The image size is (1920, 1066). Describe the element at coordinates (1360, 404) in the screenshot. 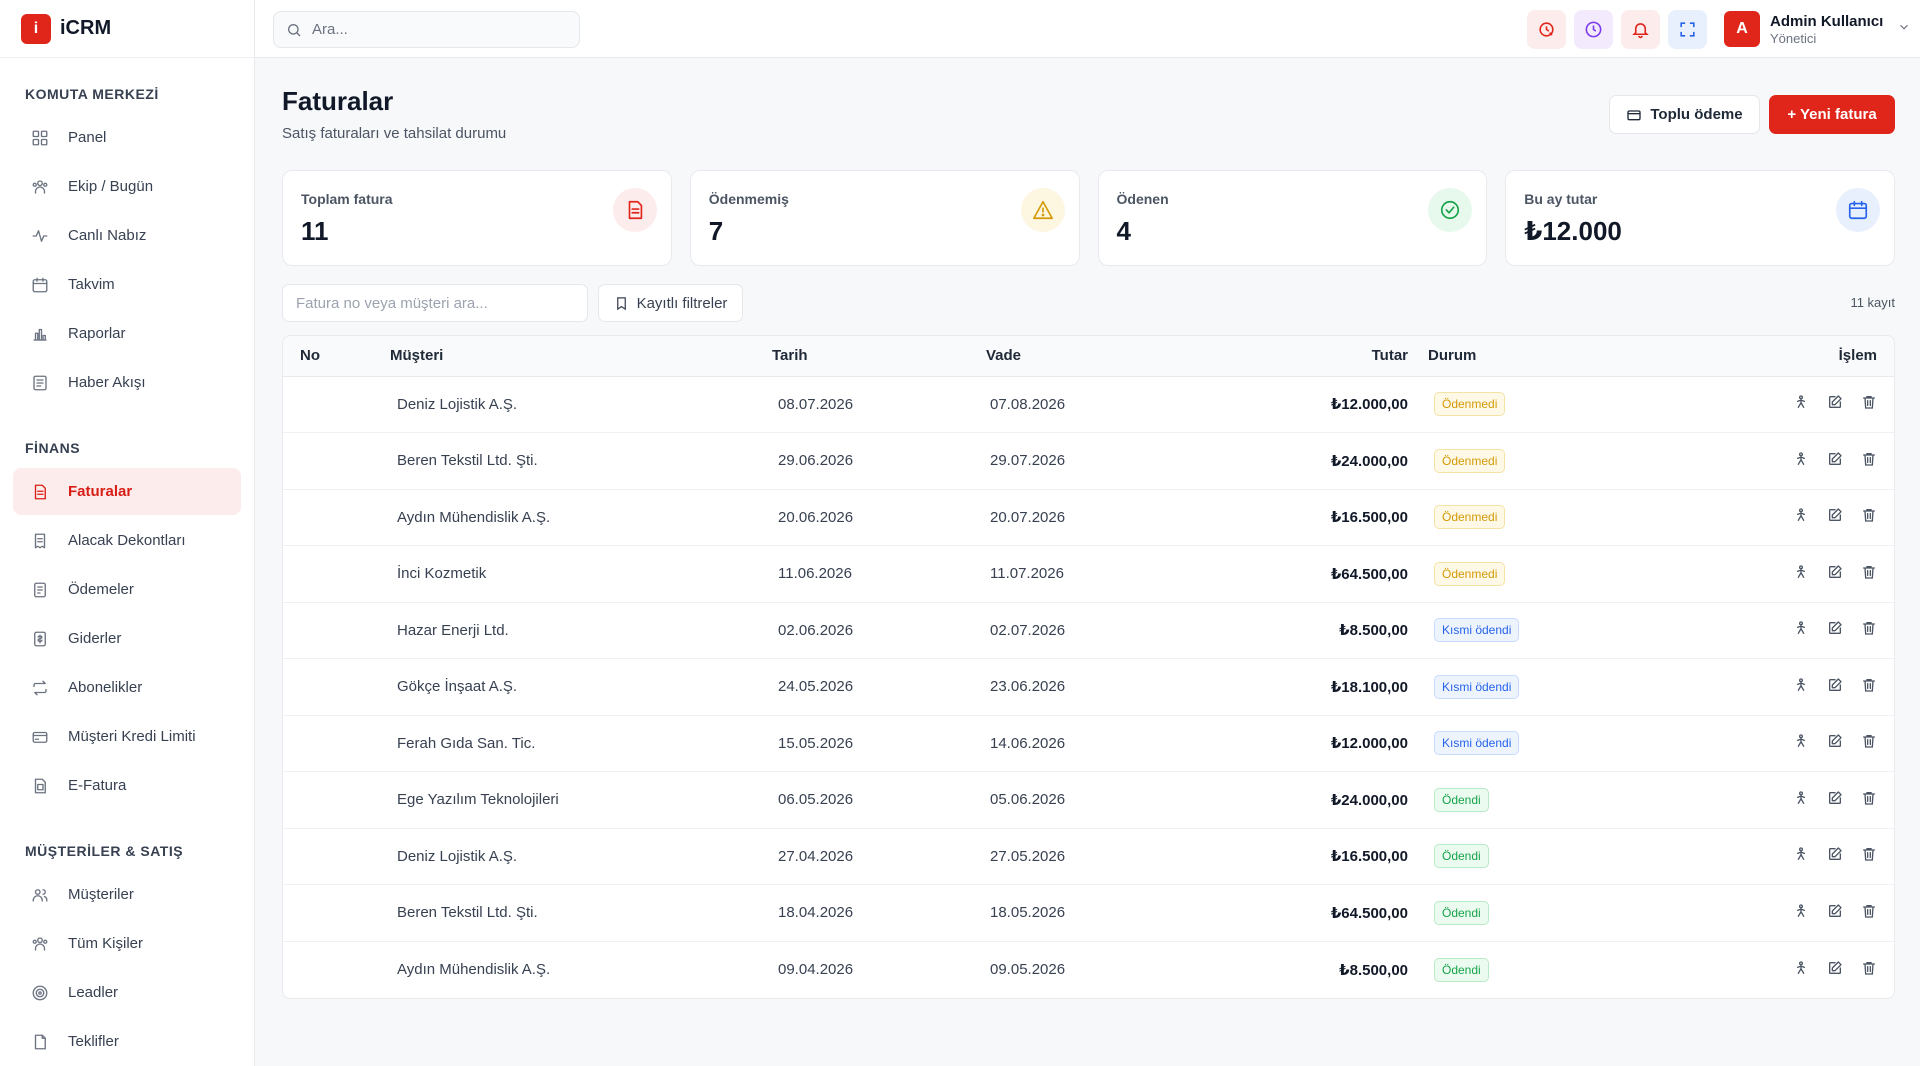

I see `cell-amount: ₺12.000,00` at that location.